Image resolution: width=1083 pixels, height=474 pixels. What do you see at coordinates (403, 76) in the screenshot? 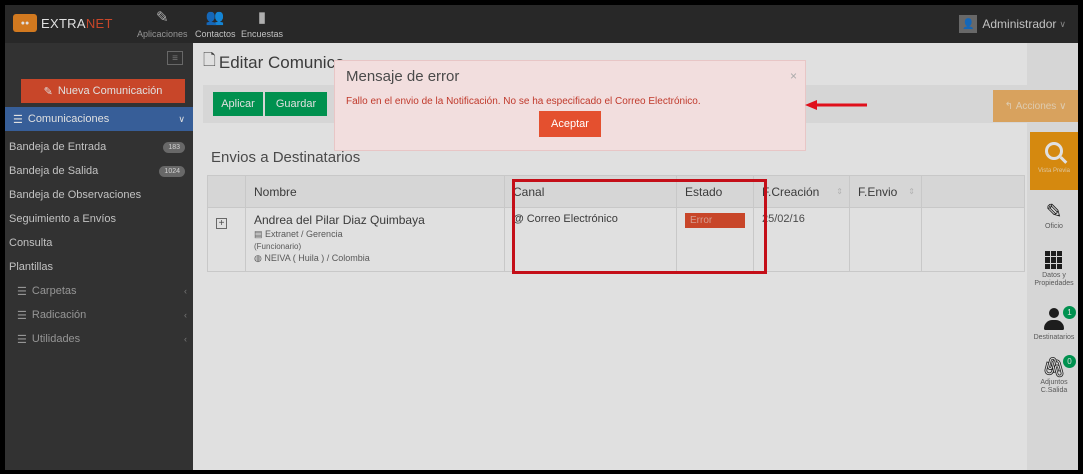
I see `dialog-title: Mensaje de error` at bounding box center [403, 76].